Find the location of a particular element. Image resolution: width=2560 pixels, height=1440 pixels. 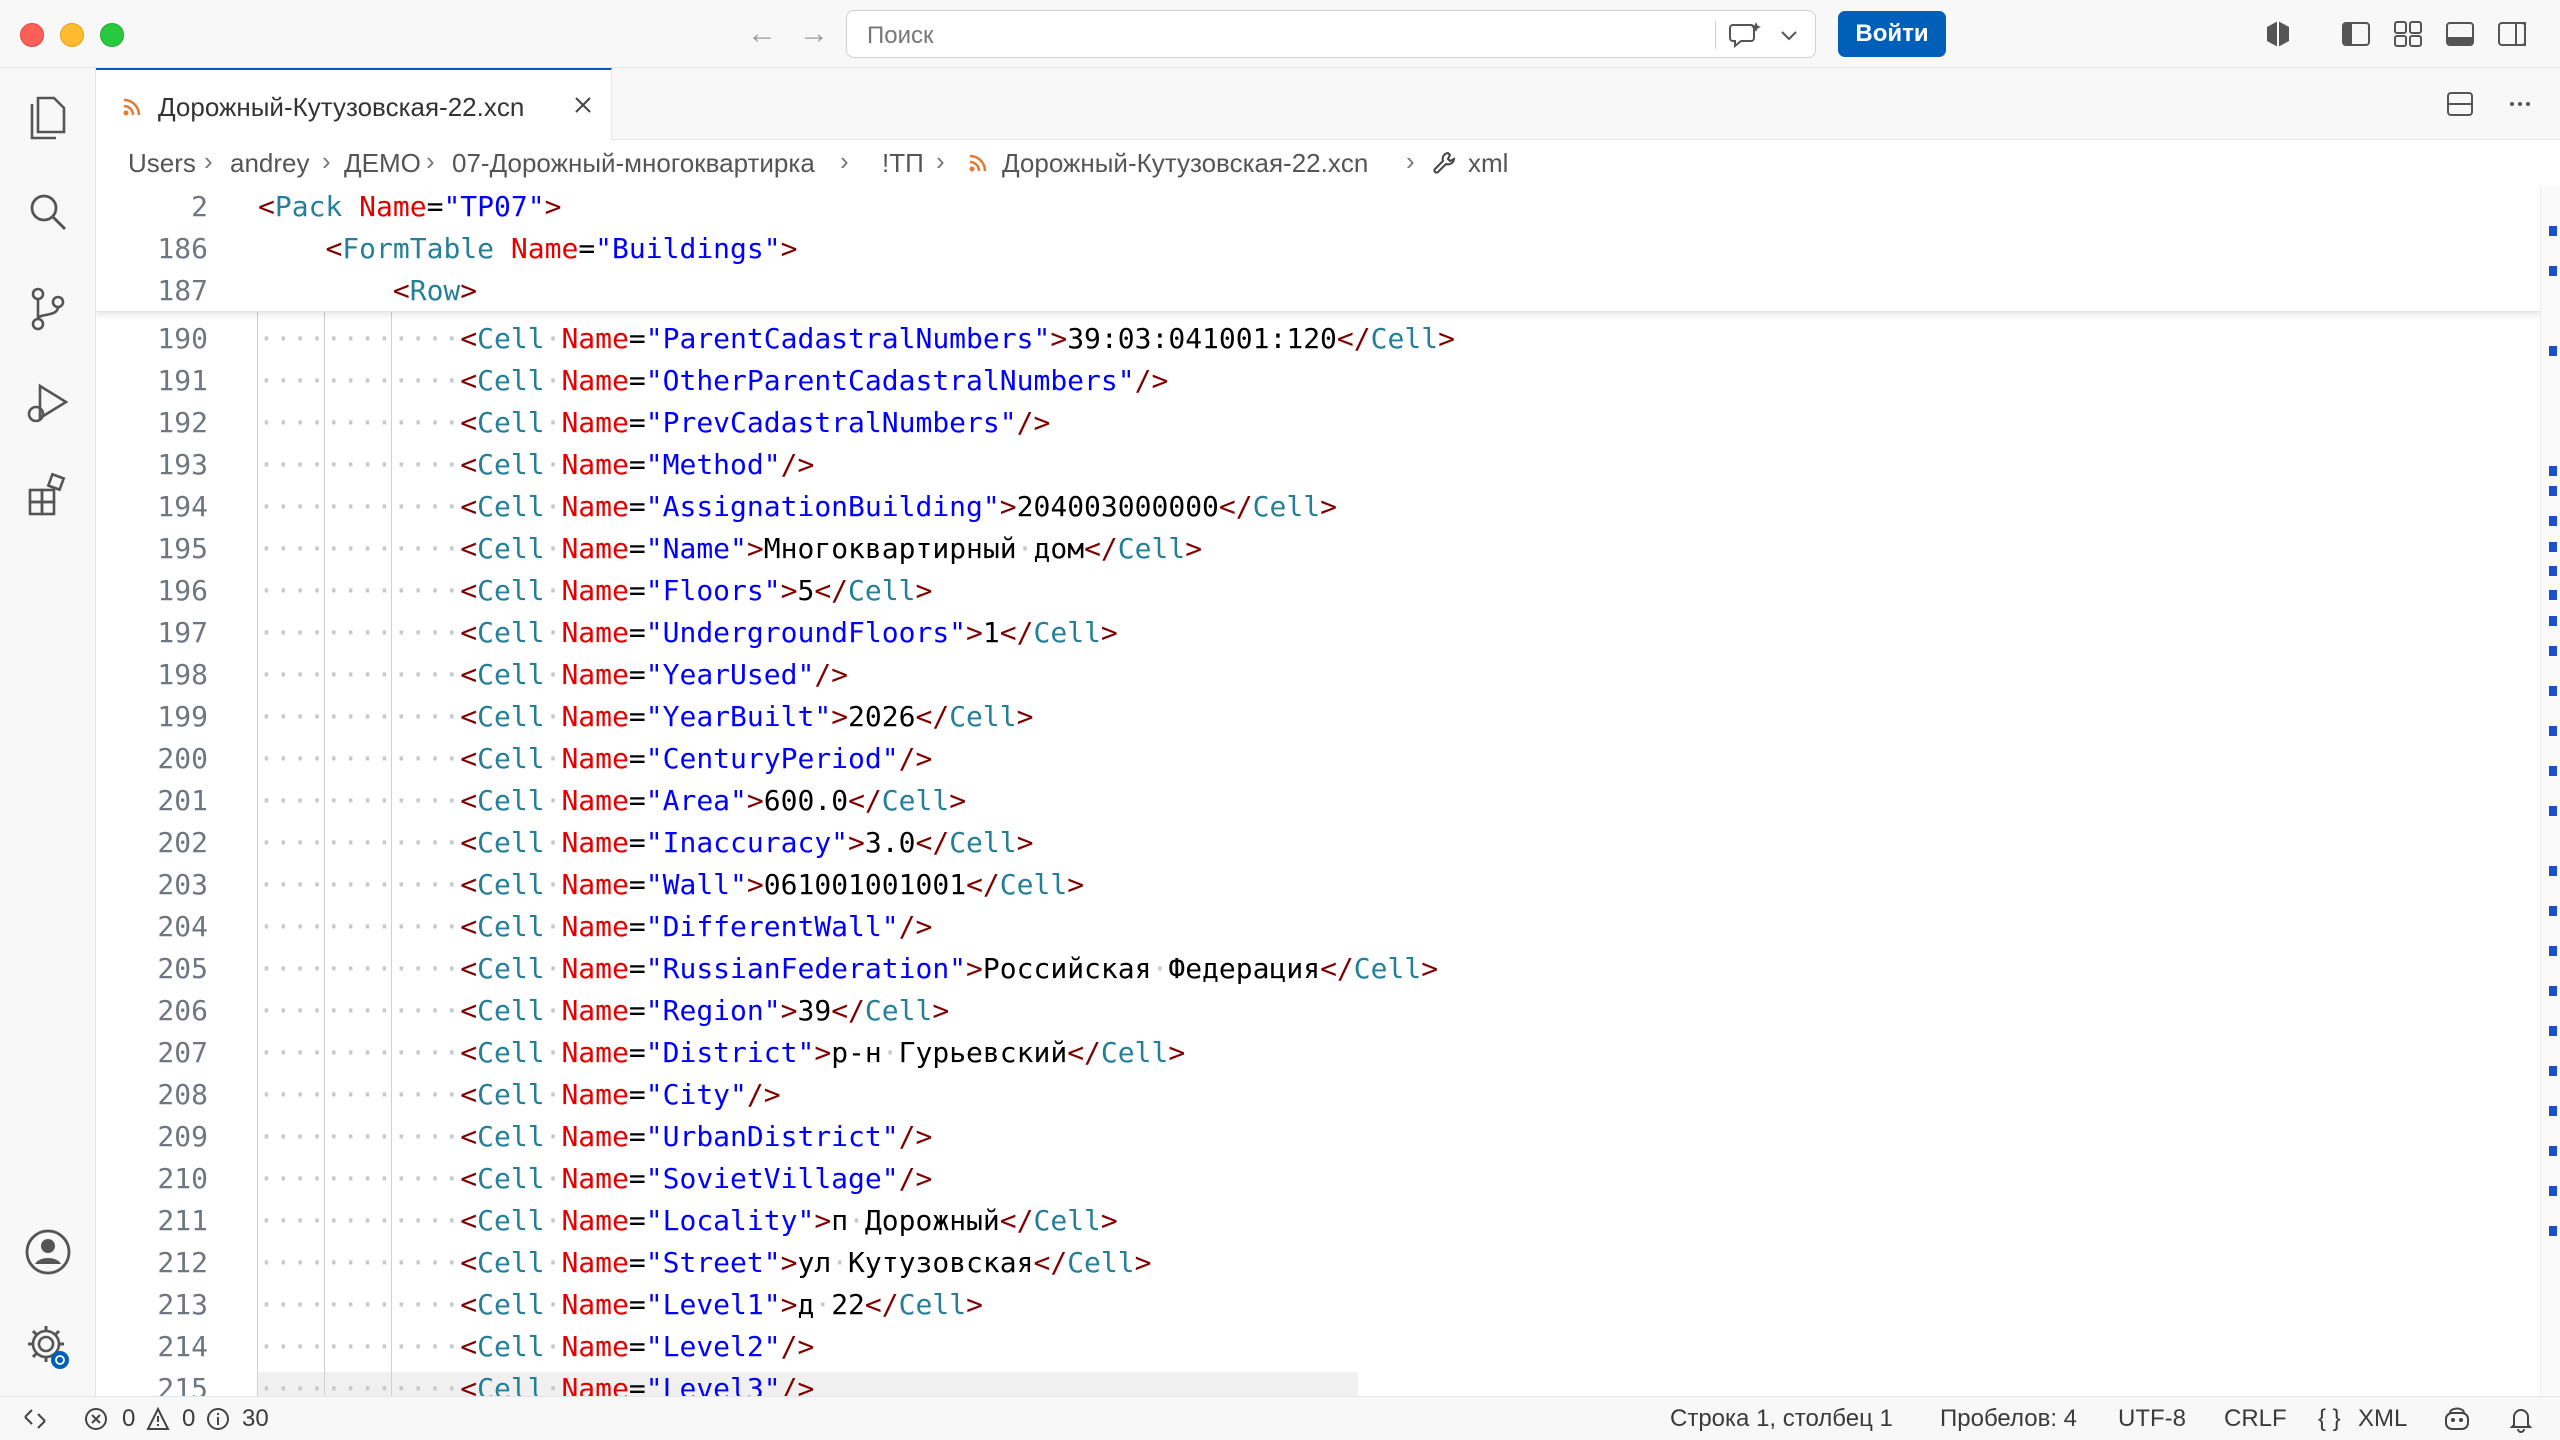

info-count: 30 is located at coordinates (255, 1419).